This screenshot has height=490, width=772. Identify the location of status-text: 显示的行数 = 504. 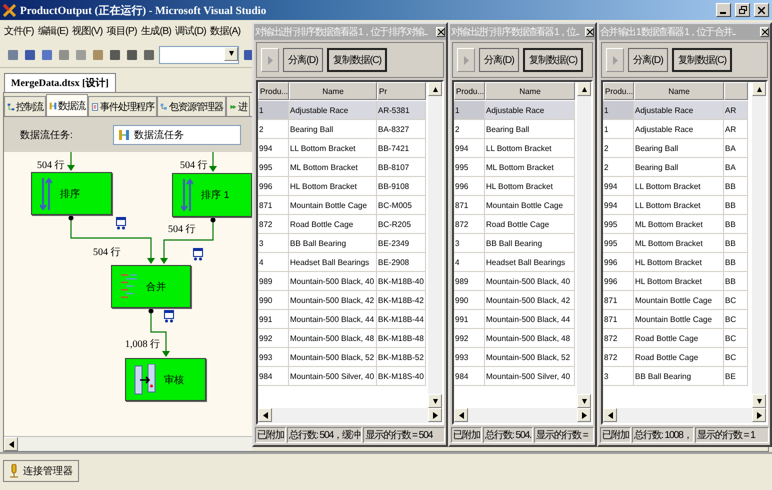
(404, 435).